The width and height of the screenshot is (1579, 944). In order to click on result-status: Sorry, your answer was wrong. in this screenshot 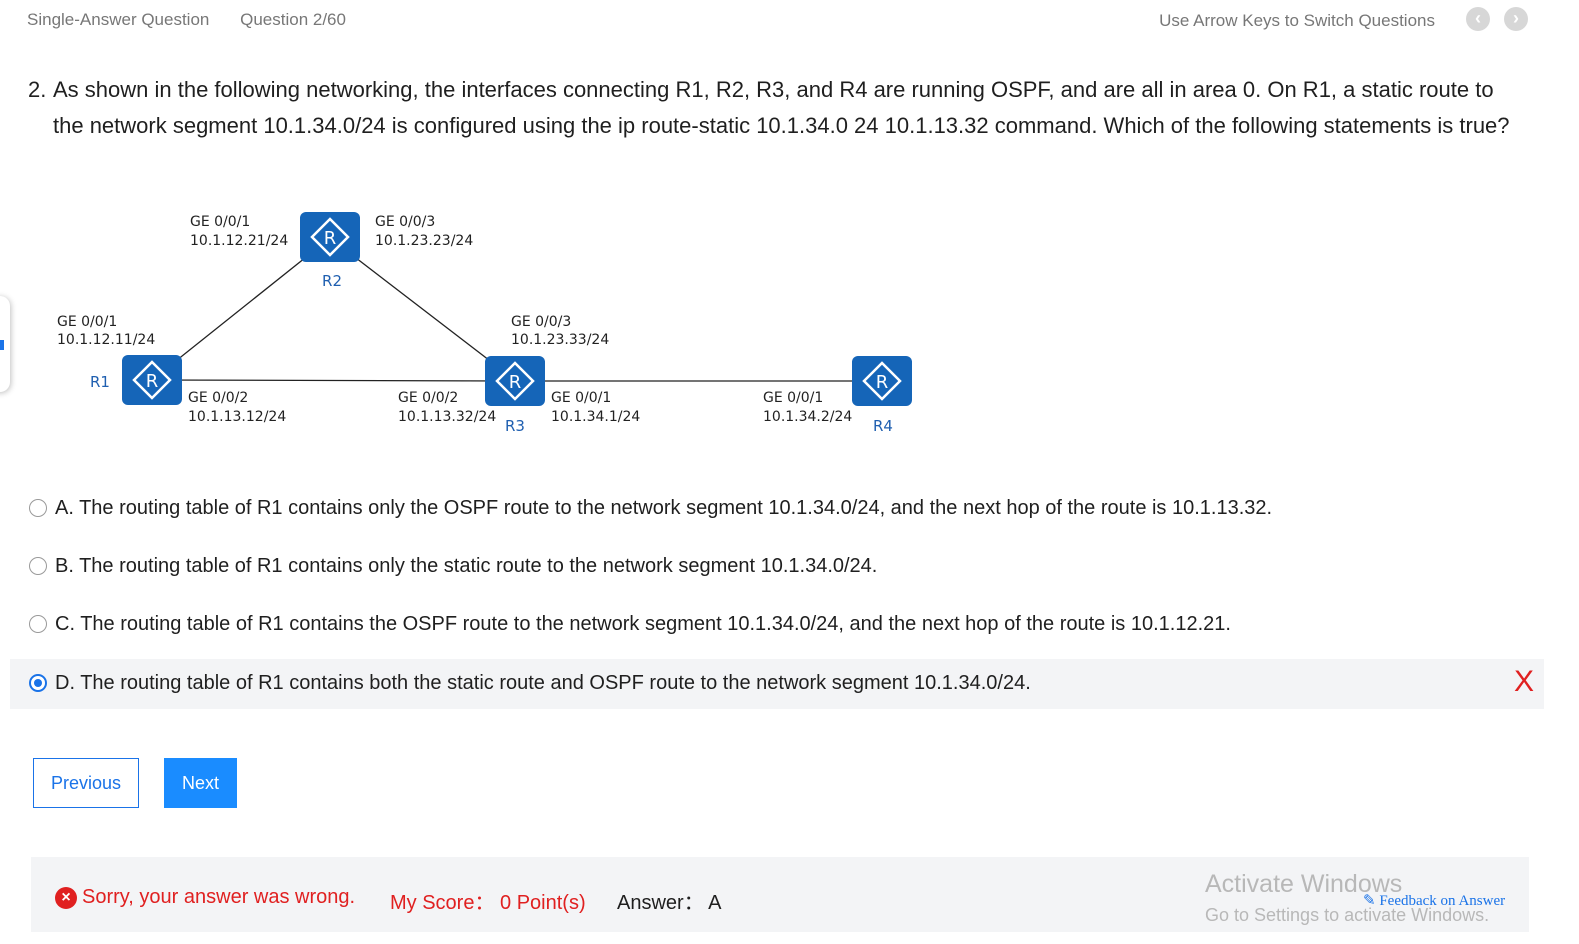, I will do `click(219, 897)`.